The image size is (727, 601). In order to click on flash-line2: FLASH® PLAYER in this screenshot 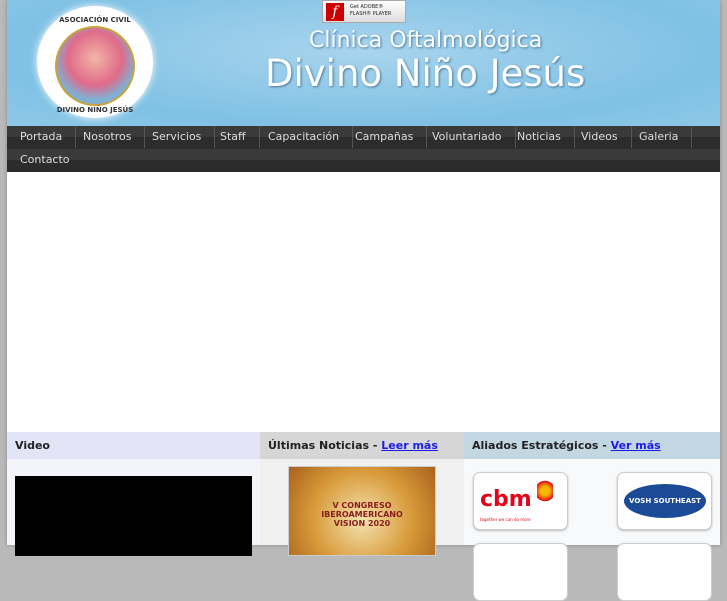, I will do `click(371, 14)`.